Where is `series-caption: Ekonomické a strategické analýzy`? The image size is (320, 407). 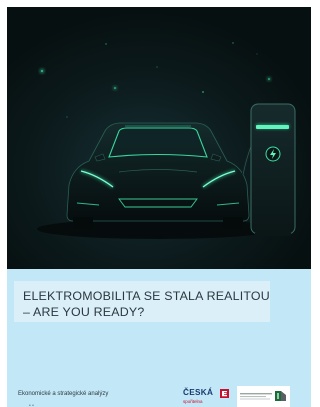 series-caption: Ekonomické a strategické analýzy is located at coordinates (63, 394).